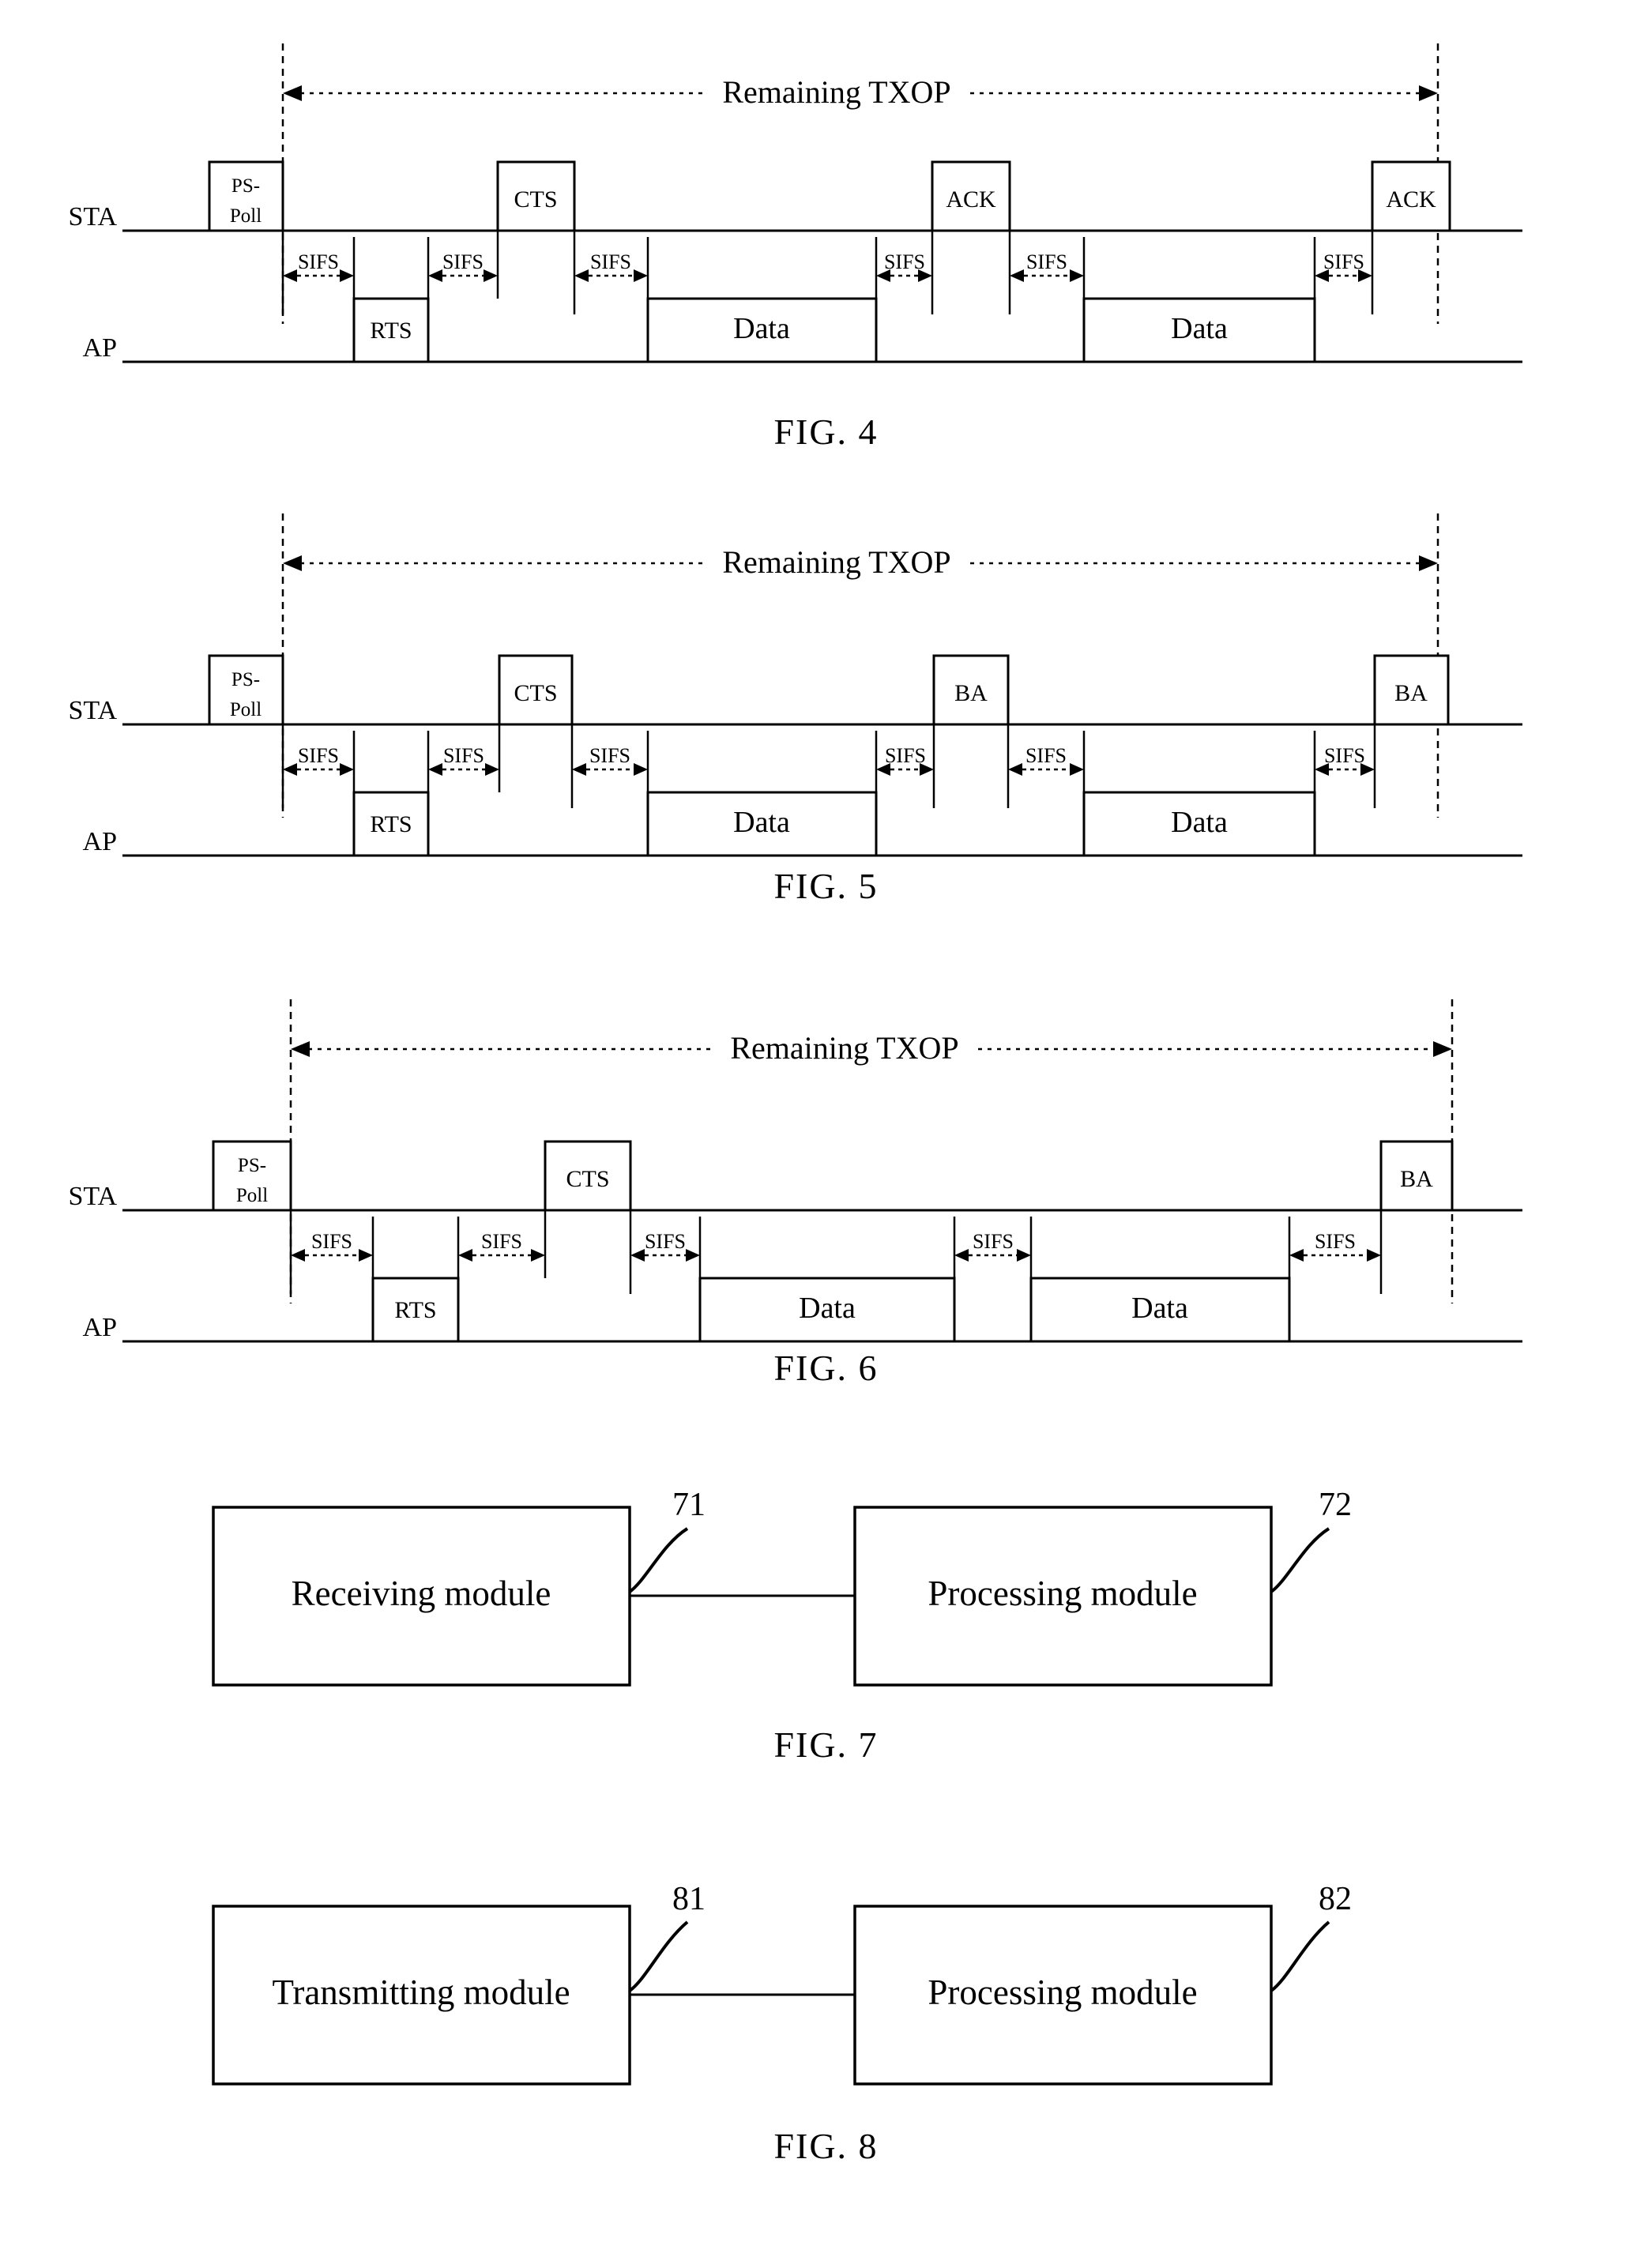  Describe the element at coordinates (826, 886) in the screenshot. I see `figure-5-caption: FIG. 5` at that location.